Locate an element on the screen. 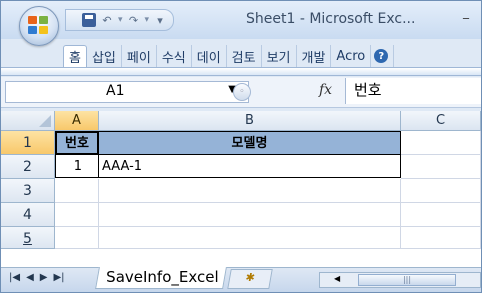  cell-c2 is located at coordinates (441, 167).